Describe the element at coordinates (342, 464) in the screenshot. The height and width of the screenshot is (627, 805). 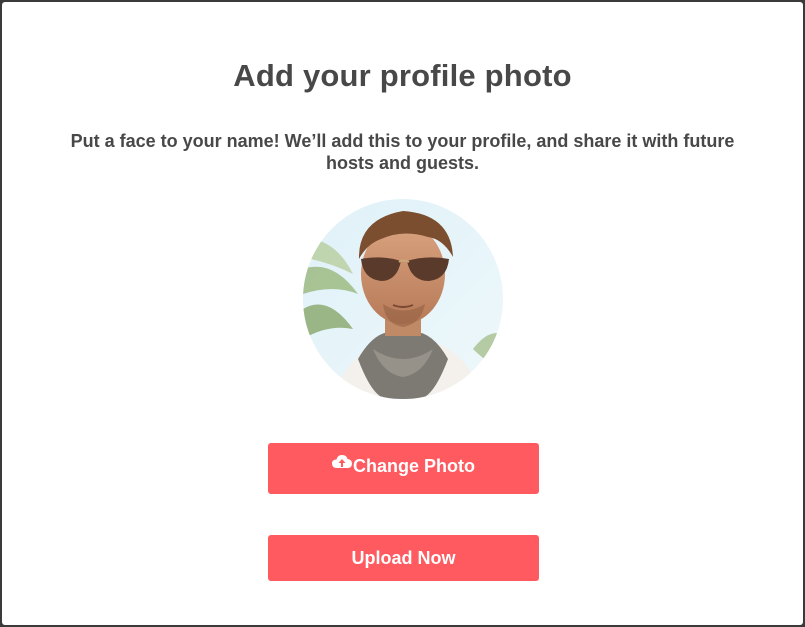
I see `cloud-upload-icon` at that location.